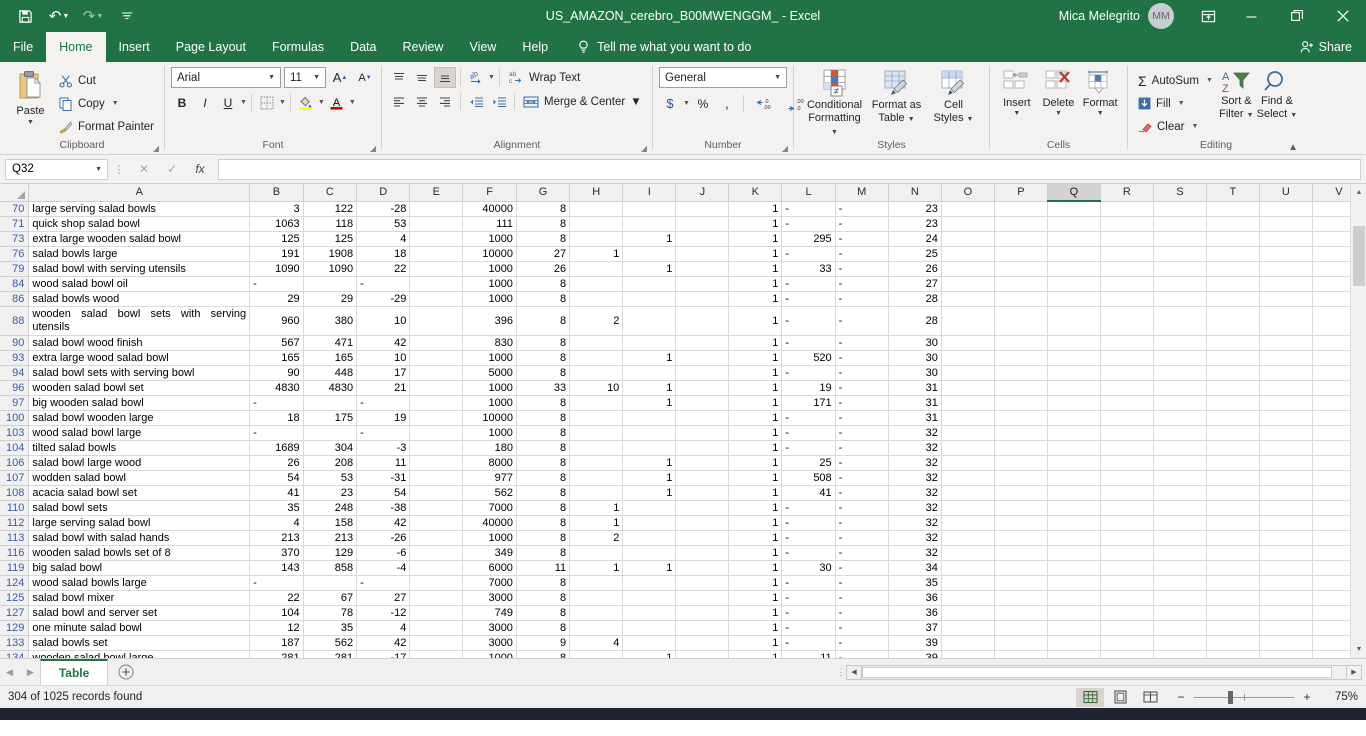 Image resolution: width=1366 pixels, height=736 pixels. Describe the element at coordinates (1074, 254) in the screenshot. I see `cell-Q76` at that location.